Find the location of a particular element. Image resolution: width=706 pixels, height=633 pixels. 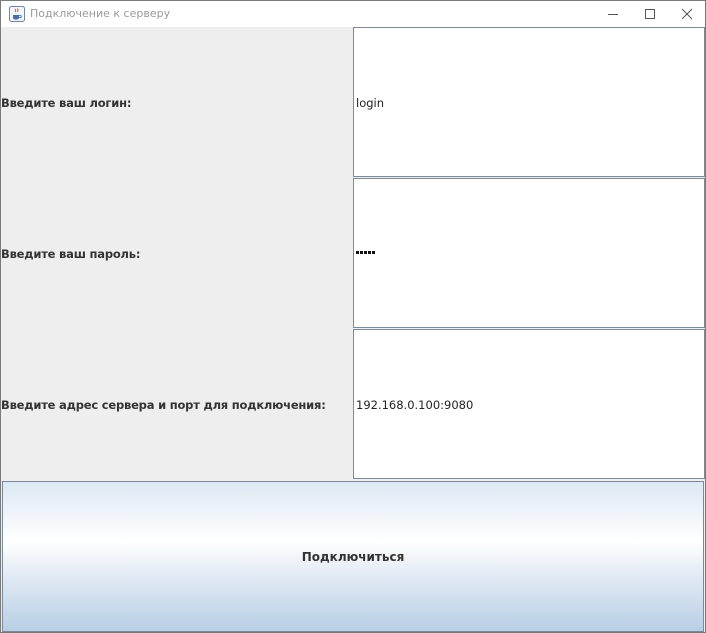

password-mask is located at coordinates (365, 252).